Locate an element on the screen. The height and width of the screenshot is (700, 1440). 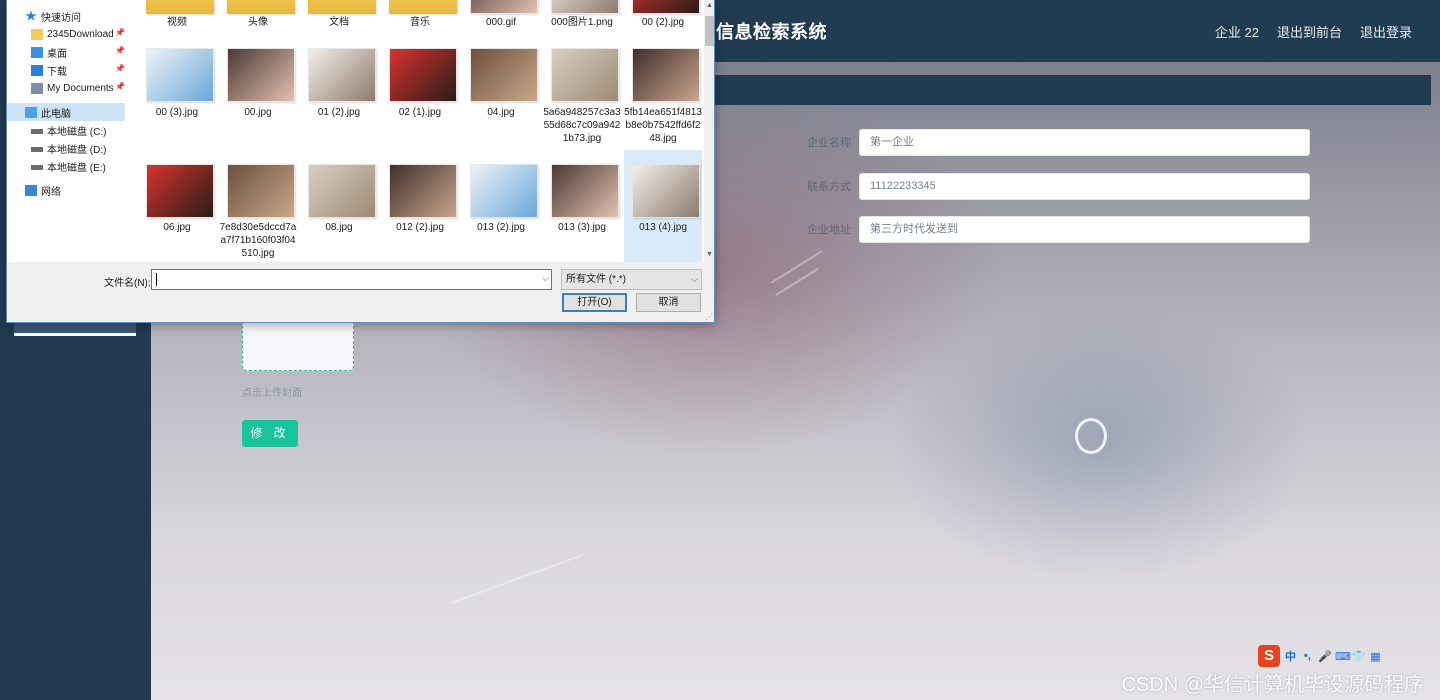
file-name: 013 (2).jpg is located at coordinates (501, 227).